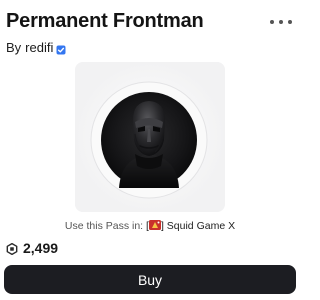 This screenshot has width=320, height=300. Describe the element at coordinates (14, 47) in the screenshot. I see `by-label: By` at that location.